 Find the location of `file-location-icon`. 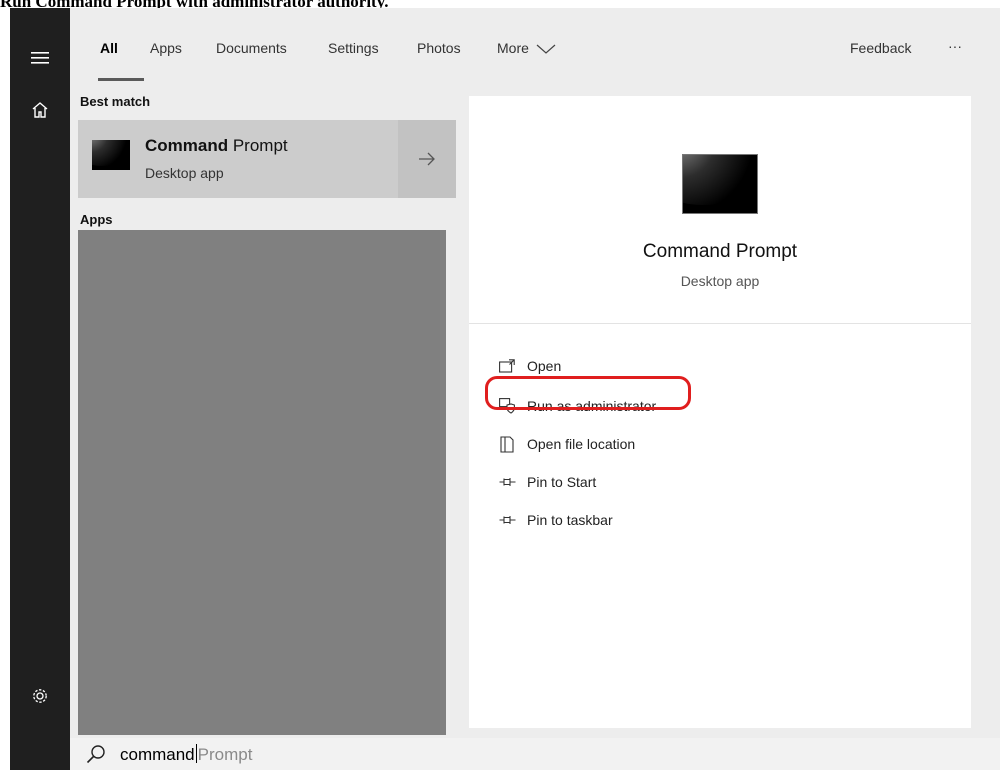

file-location-icon is located at coordinates (507, 444).